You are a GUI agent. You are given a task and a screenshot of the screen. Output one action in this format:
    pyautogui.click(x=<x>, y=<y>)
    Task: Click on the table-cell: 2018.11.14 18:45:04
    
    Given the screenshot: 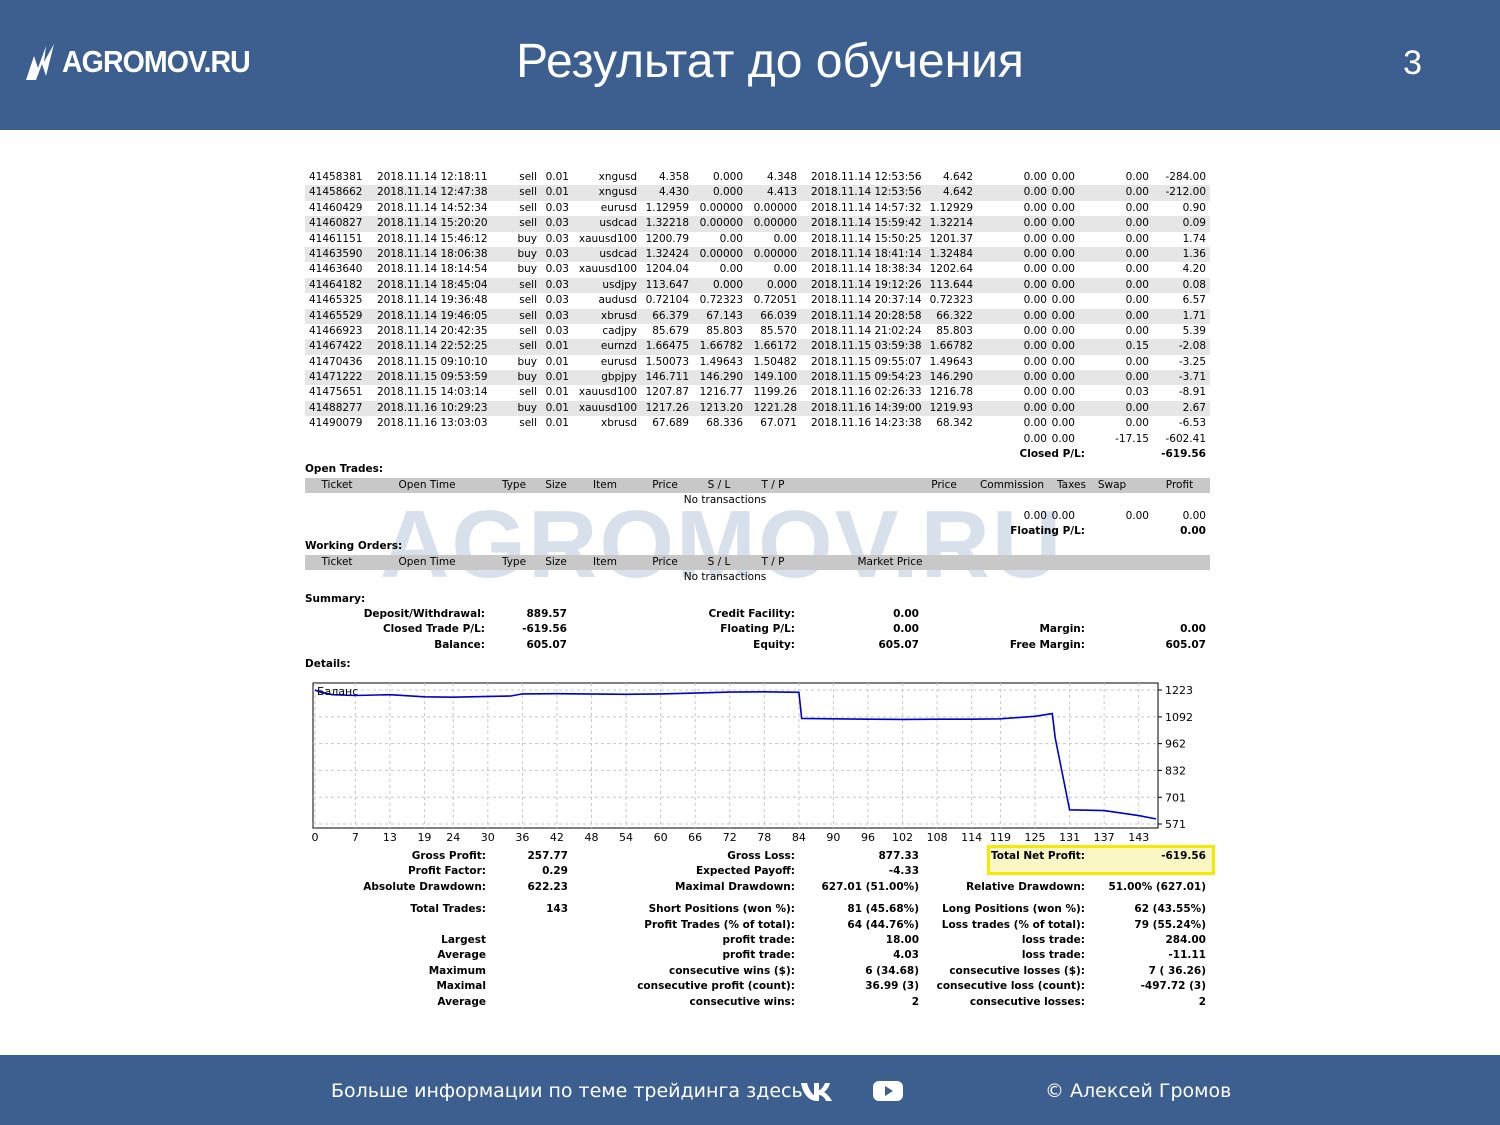 What is the action you would take?
    pyautogui.click(x=432, y=284)
    